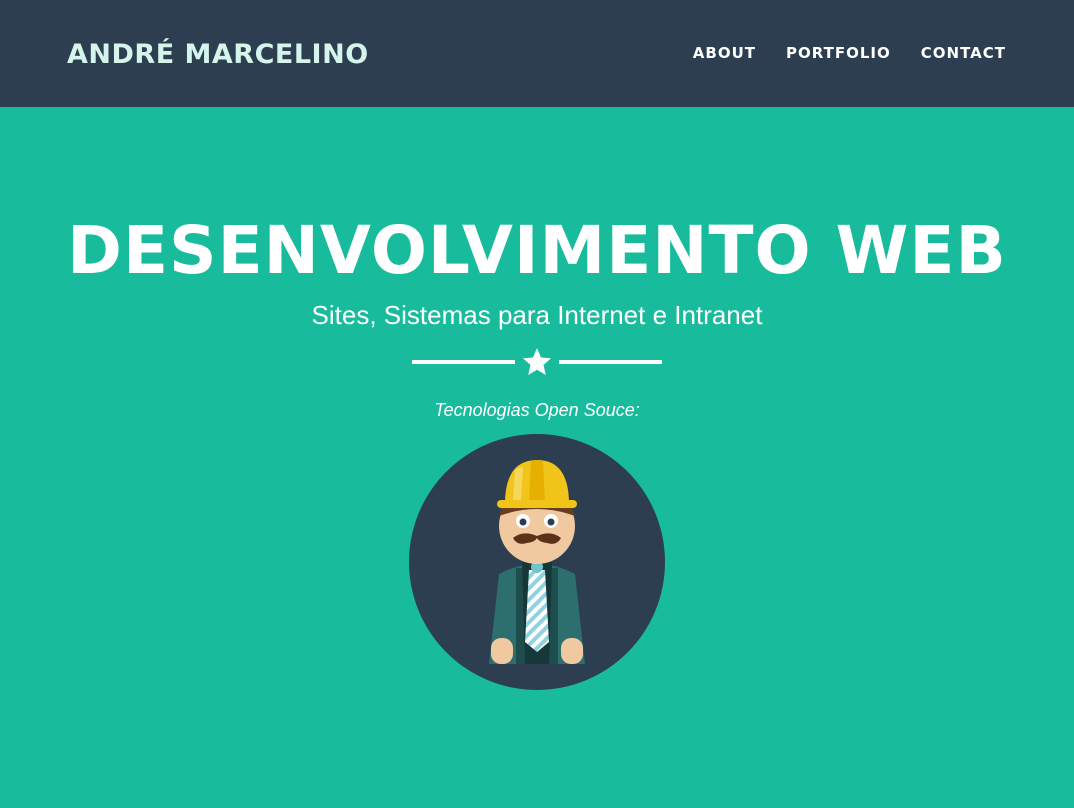  What do you see at coordinates (537, 53) in the screenshot?
I see `navbar: ANDRÉ MARCELINO ABOUT PORTFOLIO CONTACT` at bounding box center [537, 53].